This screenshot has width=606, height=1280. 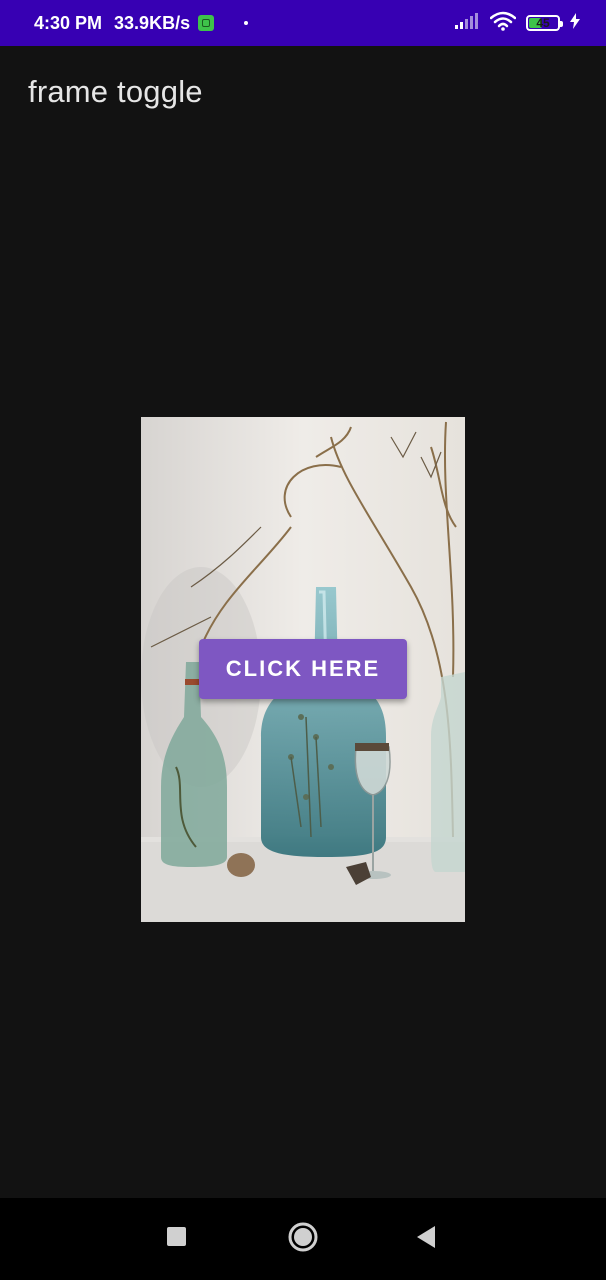 I want to click on home-button, so click(x=303, y=1239).